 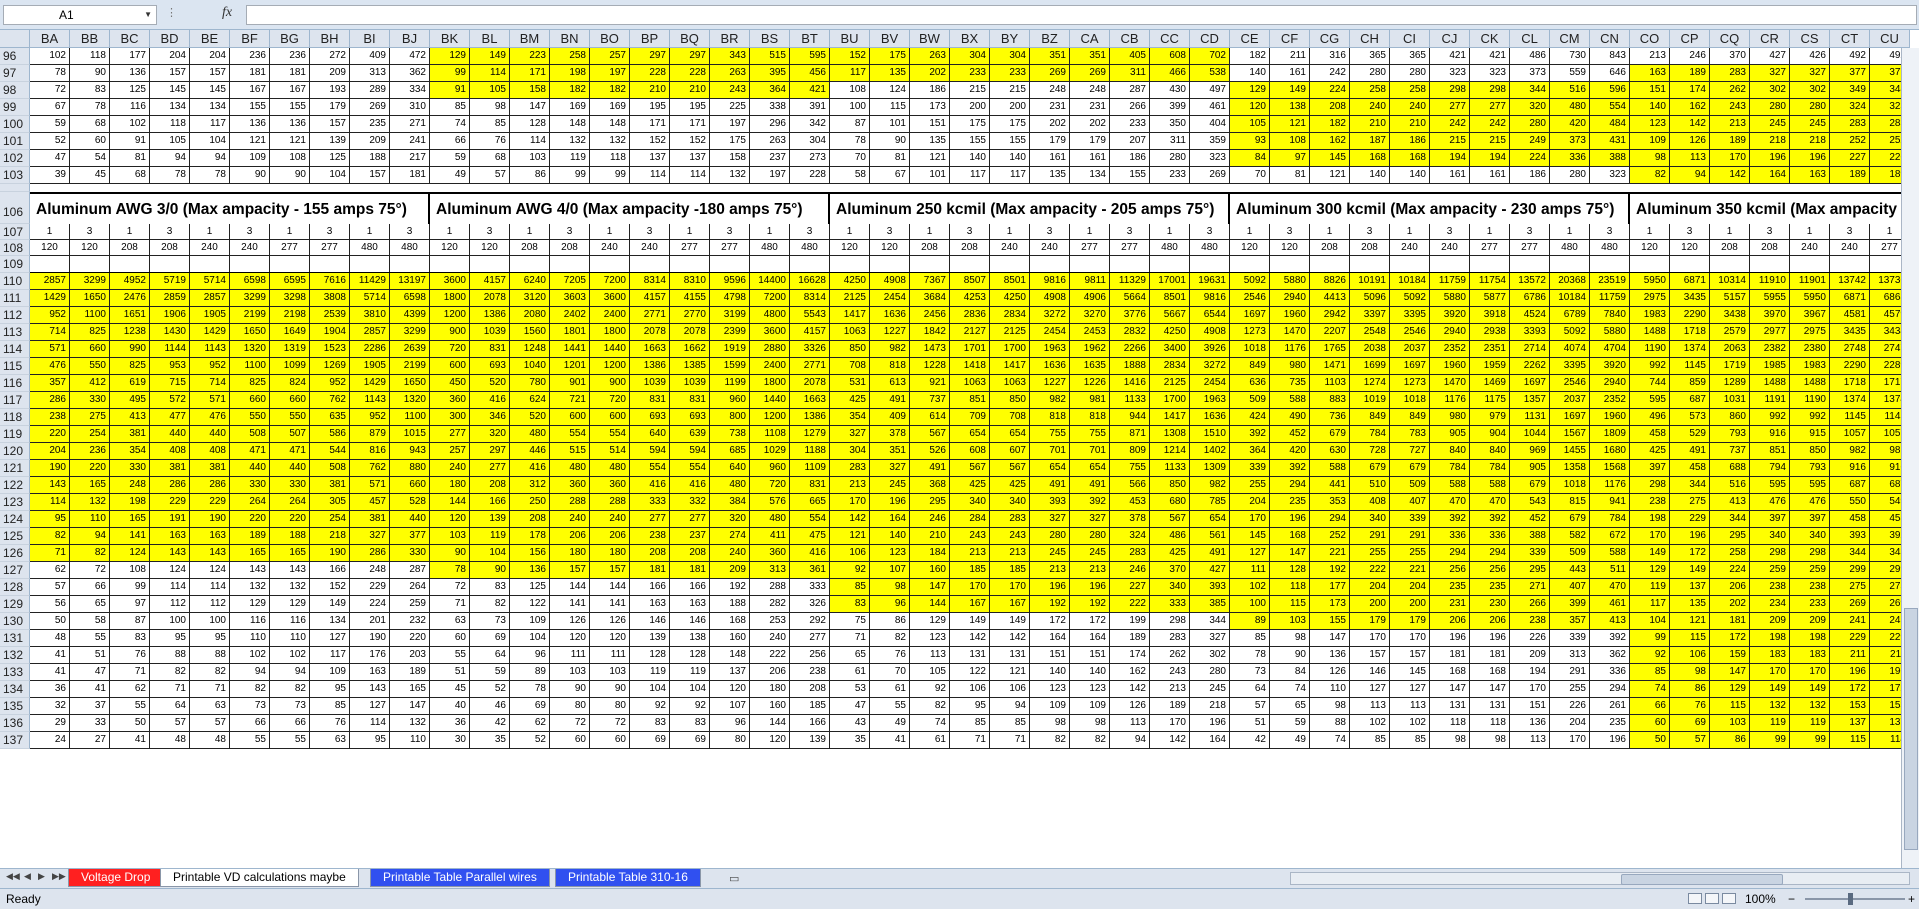 I want to click on cell: 189, so click(x=1730, y=141).